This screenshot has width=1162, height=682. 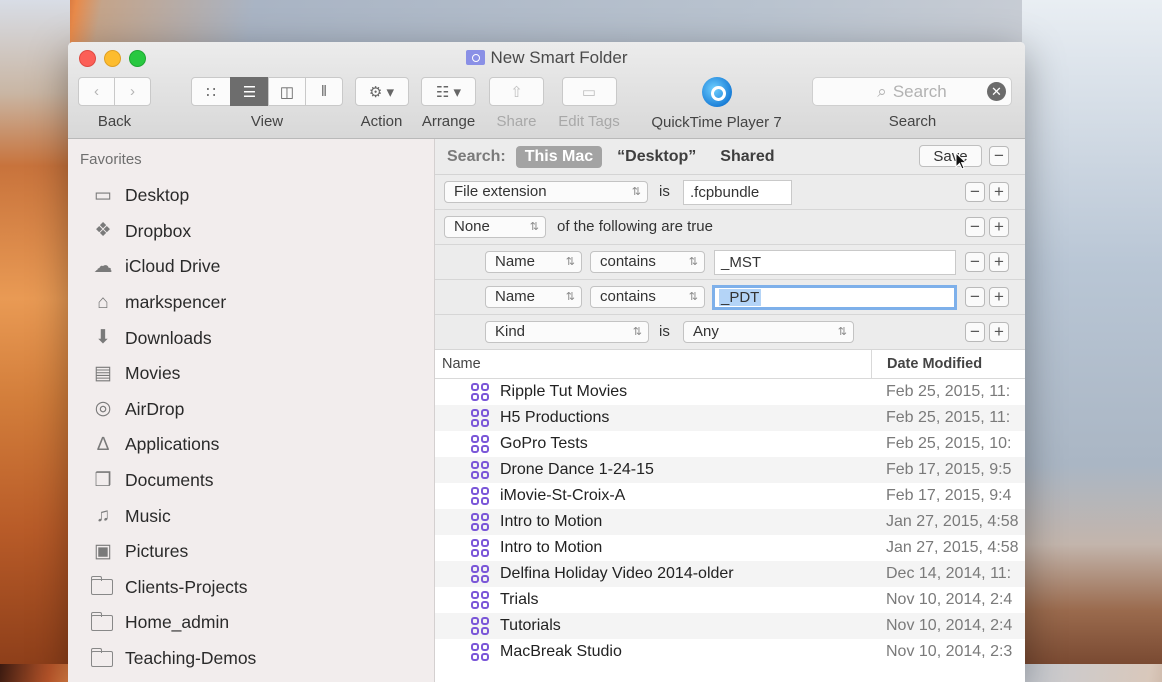 I want to click on sidebar-item-downloads: ⬇ Downloads, so click(x=251, y=338).